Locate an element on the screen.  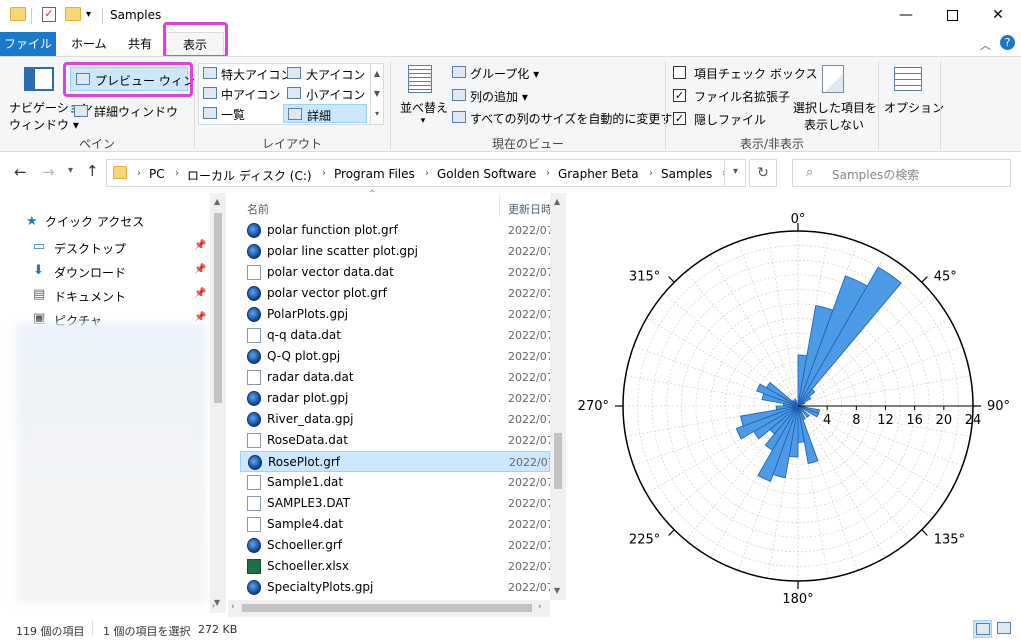
file-row: polar line scatter plot.gpj 2022/07 is located at coordinates (395, 251).